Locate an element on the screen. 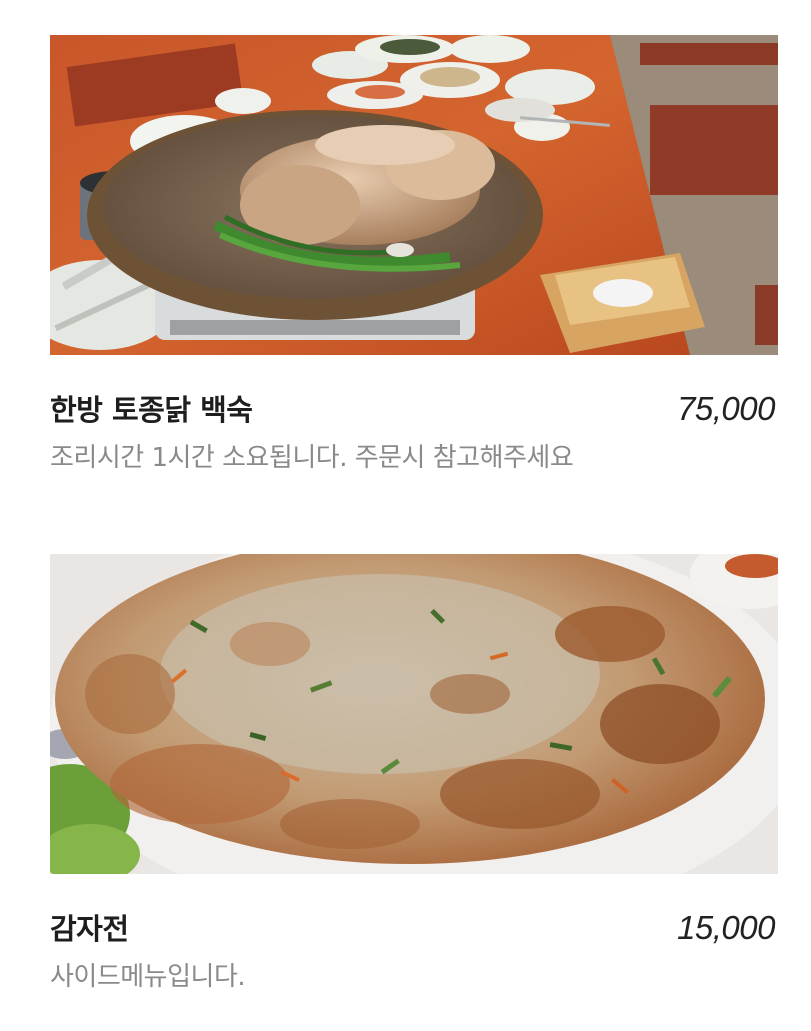 This screenshot has width=811, height=1031. menu-item-price: 75,000 is located at coordinates (726, 408).